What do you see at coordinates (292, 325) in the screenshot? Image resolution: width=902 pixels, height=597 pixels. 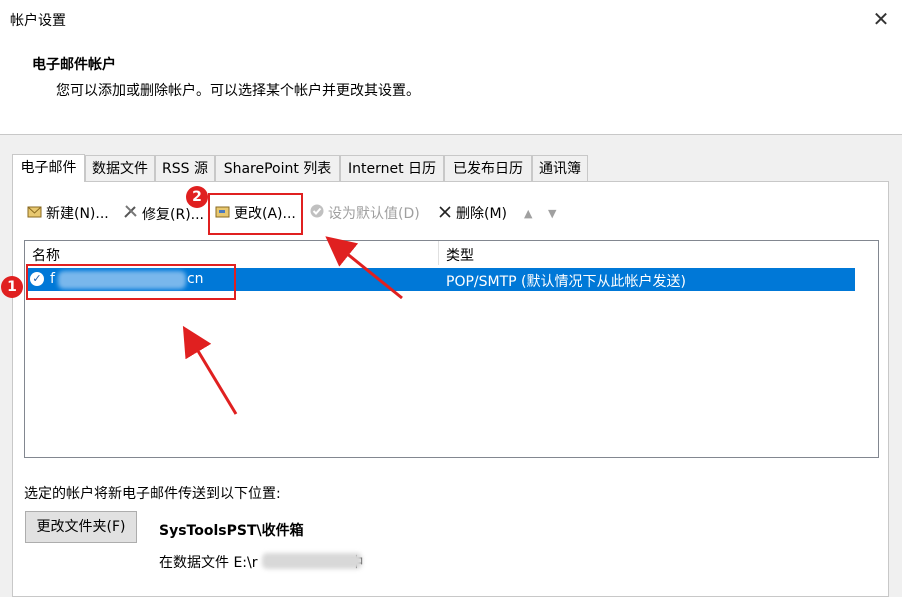 I see `annotation-arrows` at bounding box center [292, 325].